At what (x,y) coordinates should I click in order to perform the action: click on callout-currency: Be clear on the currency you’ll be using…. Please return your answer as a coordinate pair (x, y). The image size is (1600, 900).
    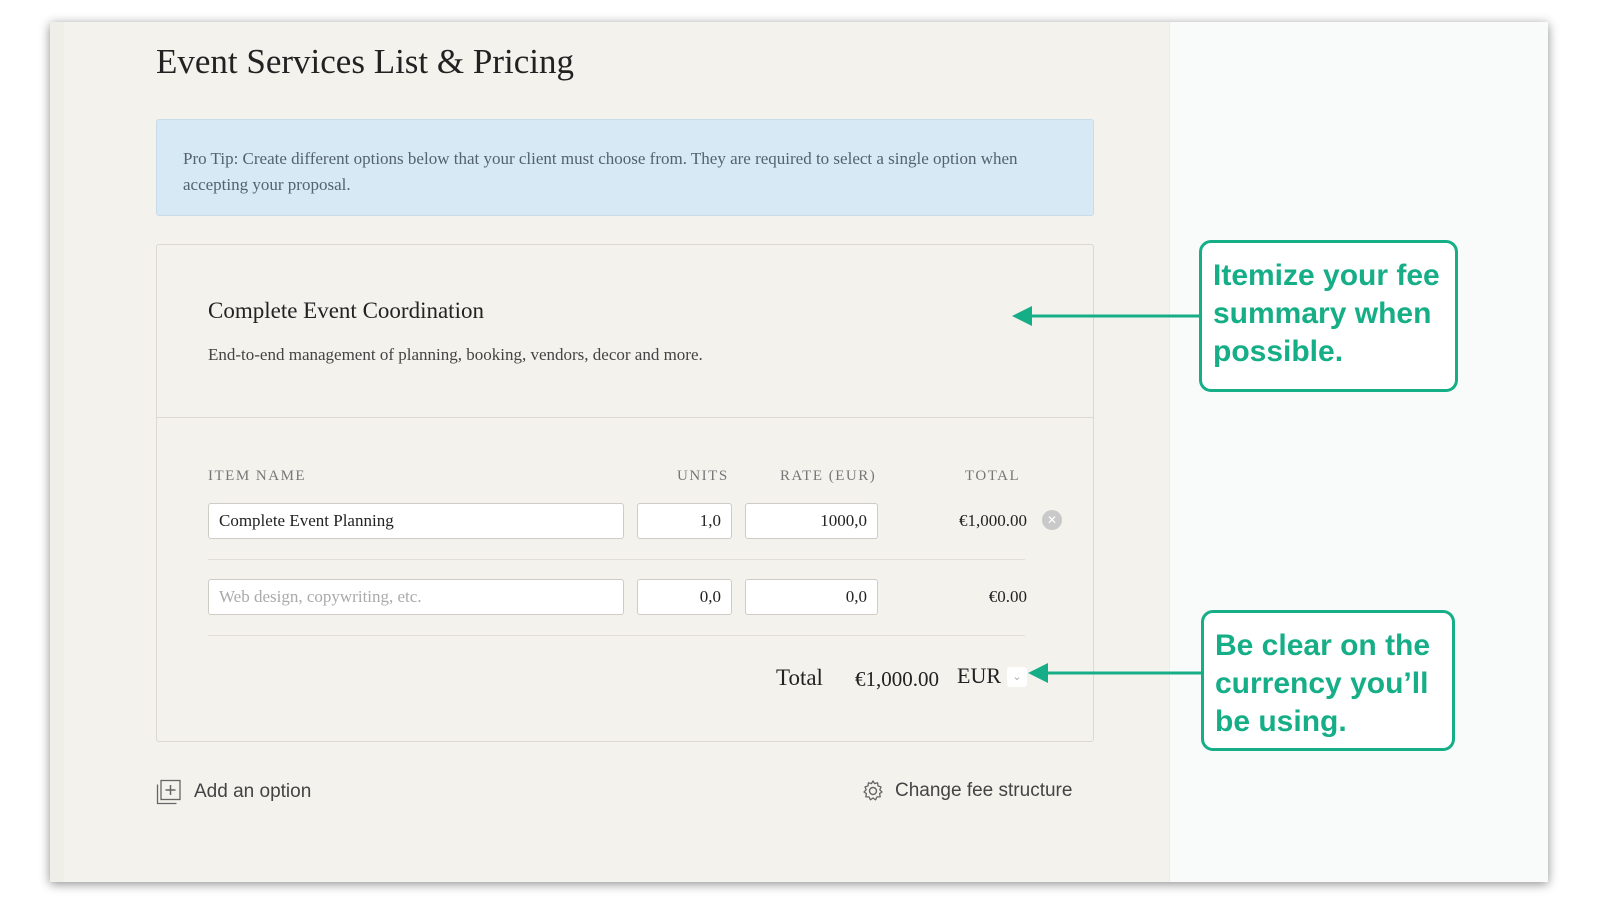
    Looking at the image, I should click on (1328, 680).